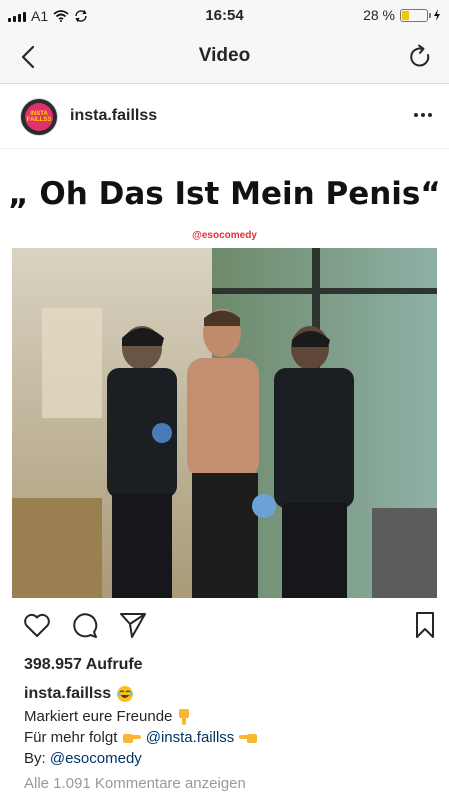  What do you see at coordinates (420, 57) in the screenshot?
I see `refresh-icon` at bounding box center [420, 57].